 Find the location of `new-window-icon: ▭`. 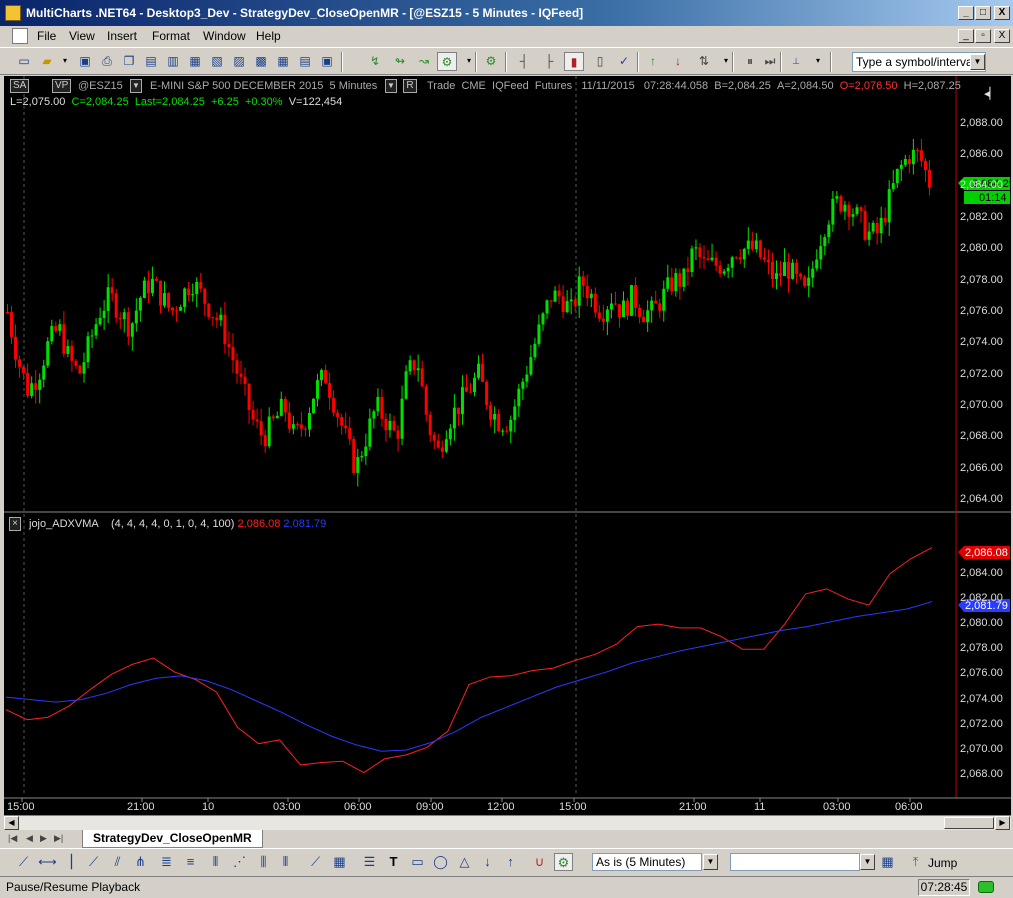

new-window-icon: ▭ is located at coordinates (24, 61).